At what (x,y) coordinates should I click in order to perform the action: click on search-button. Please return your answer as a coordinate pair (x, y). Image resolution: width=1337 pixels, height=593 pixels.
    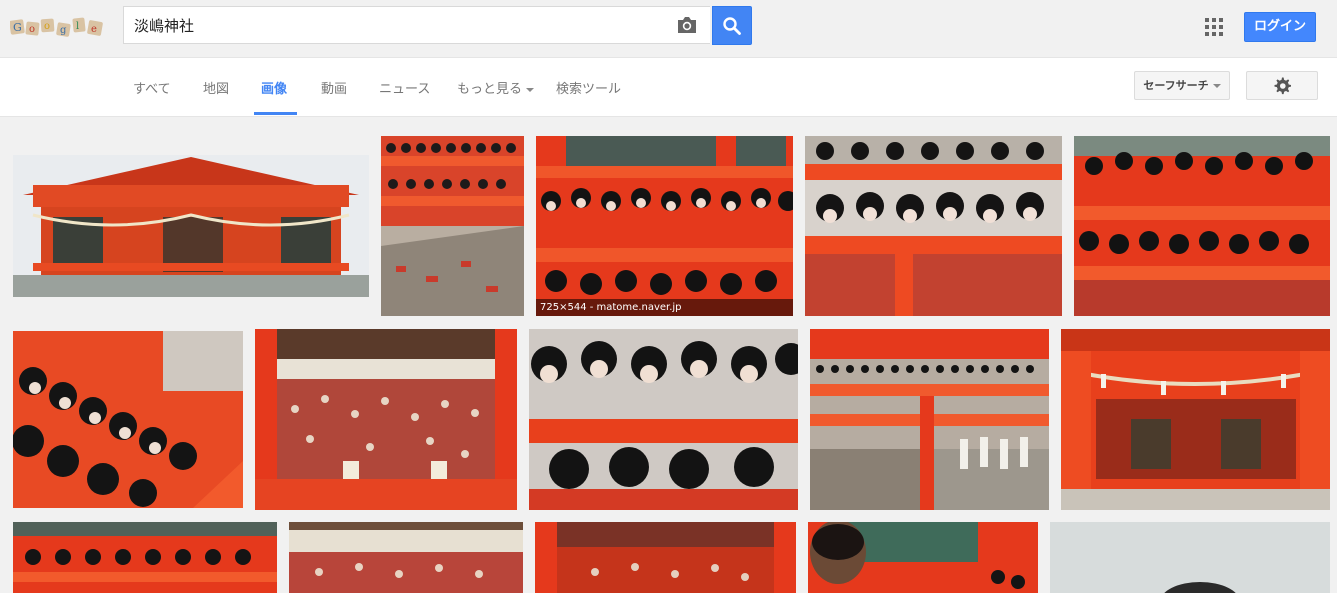
    Looking at the image, I should click on (732, 25).